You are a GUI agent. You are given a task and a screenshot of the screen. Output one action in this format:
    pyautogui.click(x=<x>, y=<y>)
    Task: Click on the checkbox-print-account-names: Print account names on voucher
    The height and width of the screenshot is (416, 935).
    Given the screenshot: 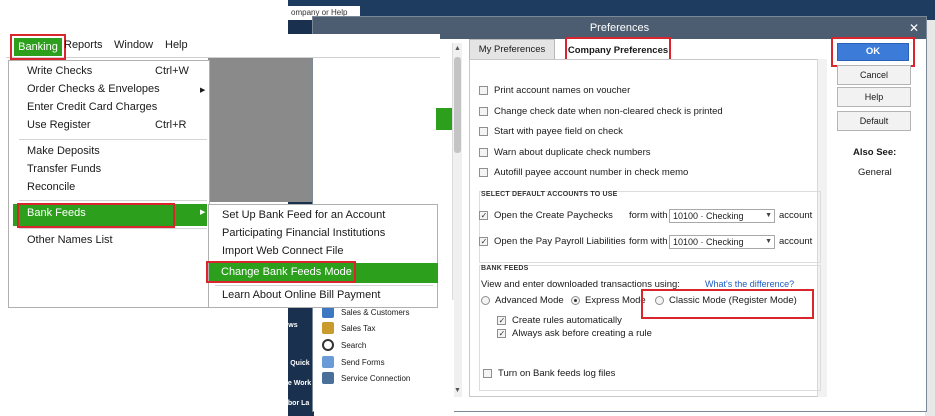 What is the action you would take?
    pyautogui.click(x=554, y=90)
    